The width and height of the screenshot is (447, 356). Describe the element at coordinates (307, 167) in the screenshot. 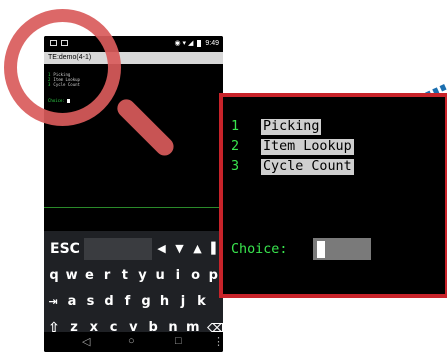

I see `option-label-cycle-count: Cycle Count` at that location.